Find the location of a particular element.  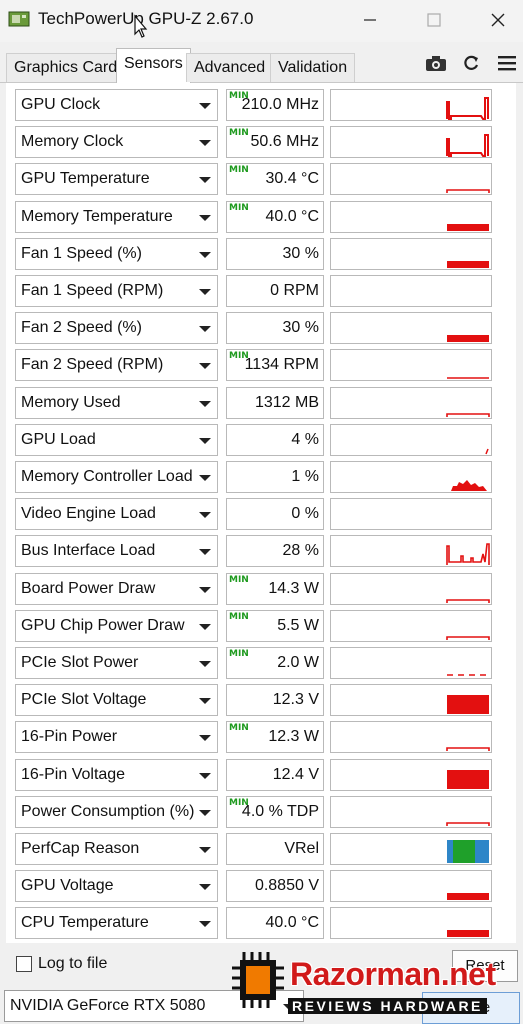

sensor-name-dropdown: GPU Clock is located at coordinates (116, 105).